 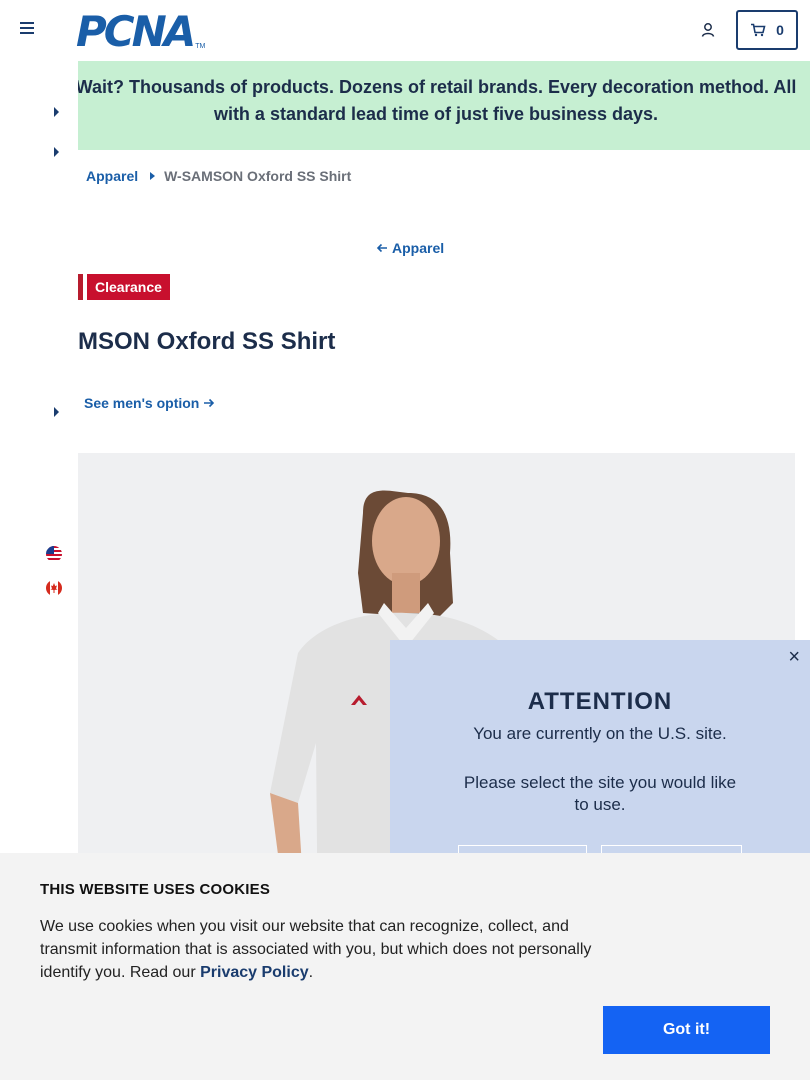 I want to click on clearance-badge-label: Clearance, so click(x=128, y=287).